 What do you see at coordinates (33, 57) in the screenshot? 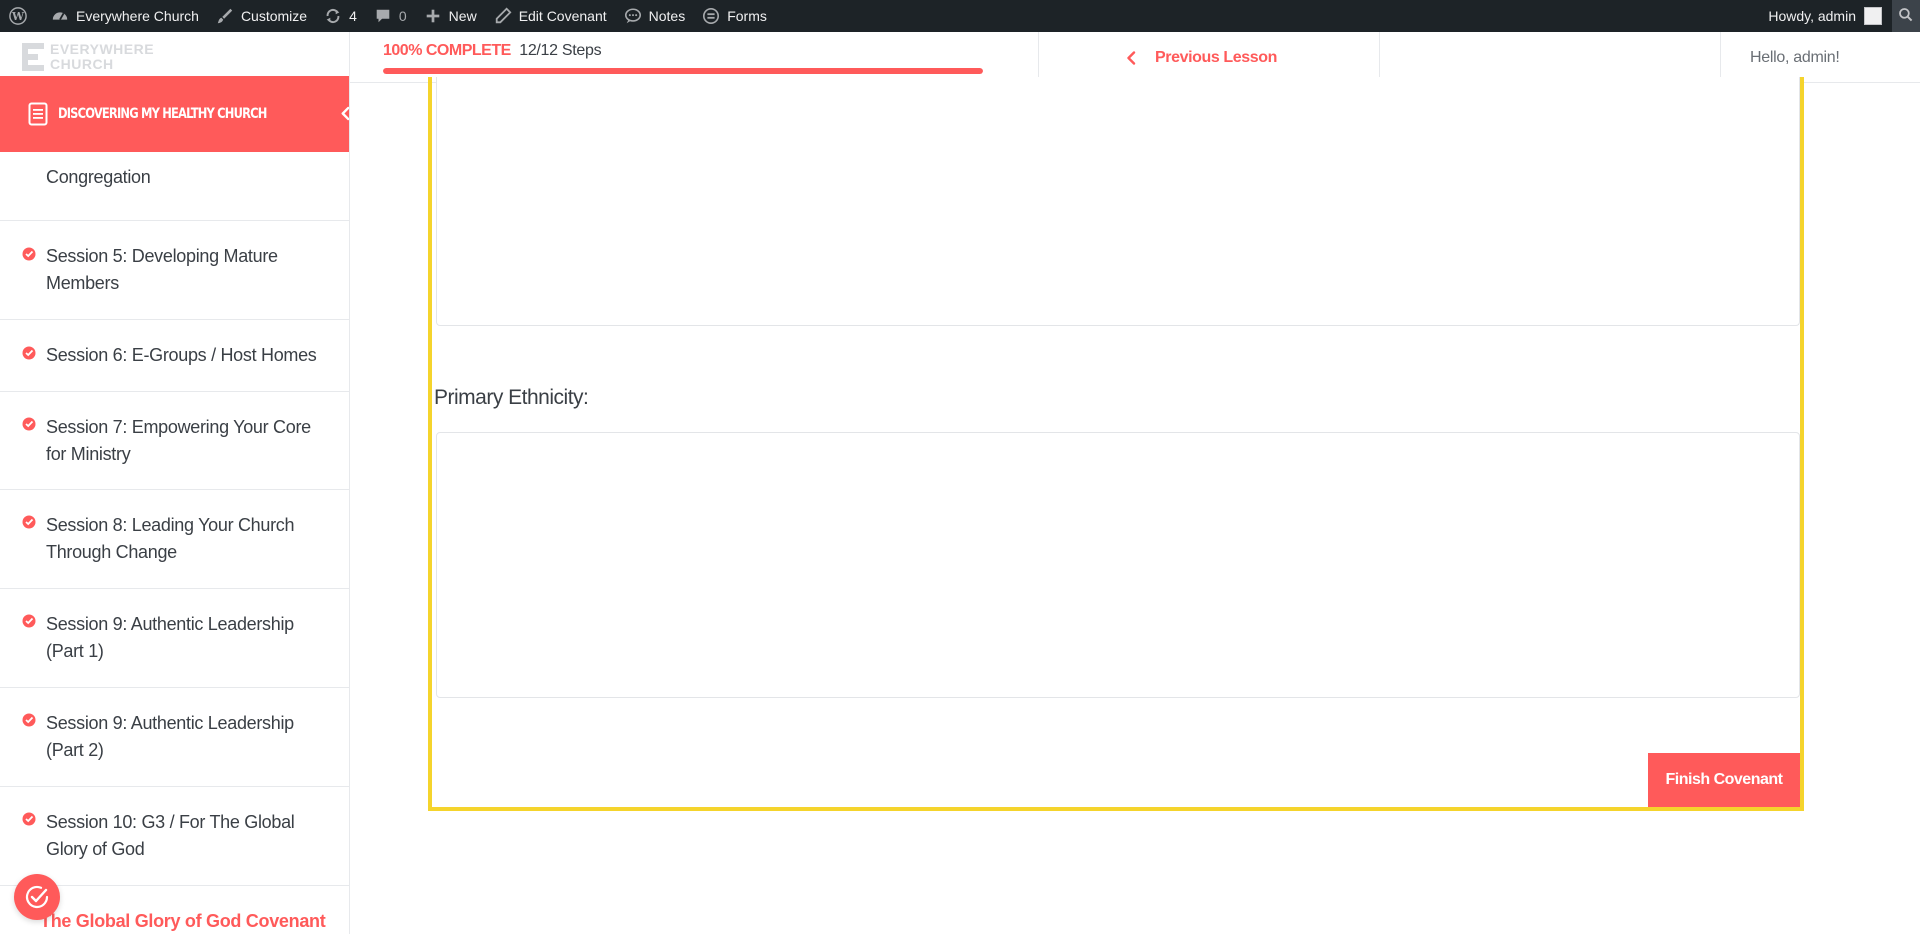
I see `site-logo-mark` at bounding box center [33, 57].